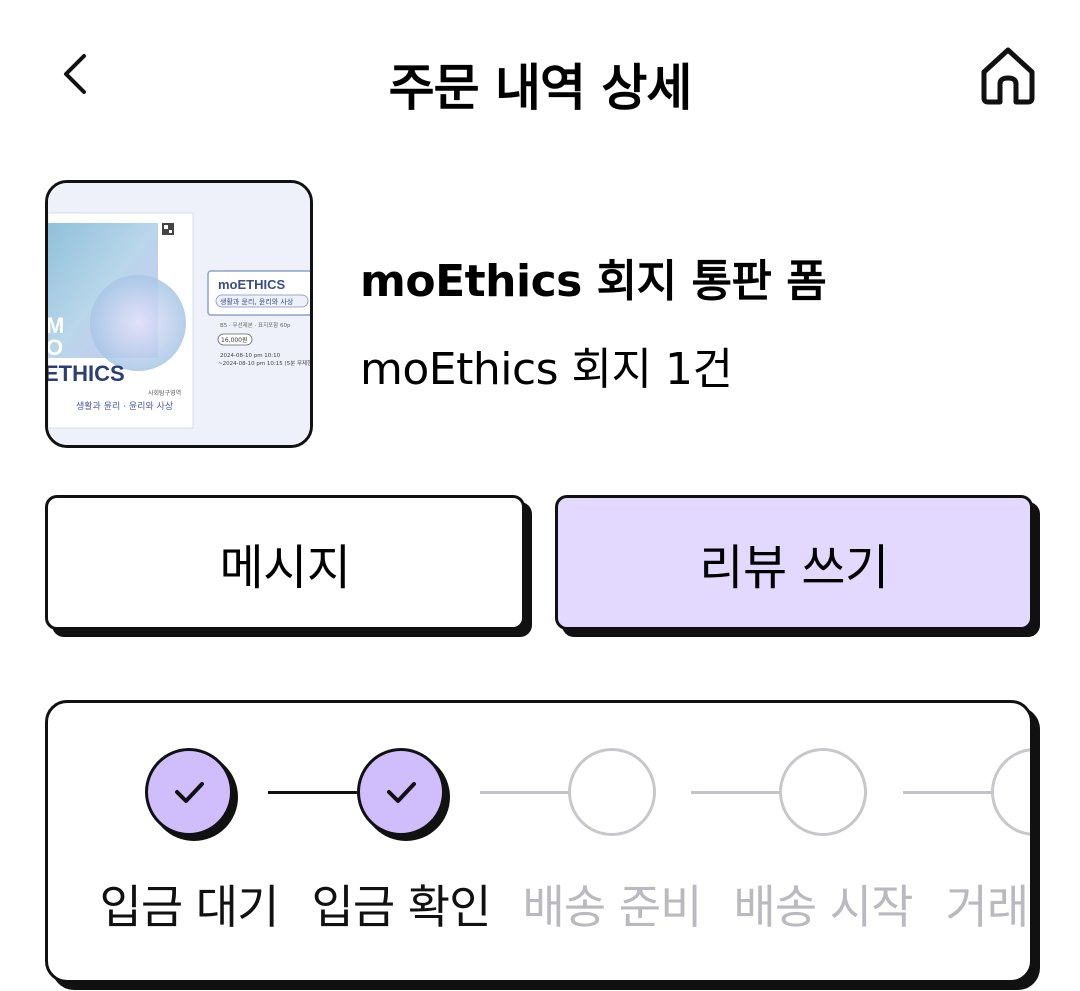 The width and height of the screenshot is (1080, 991). Describe the element at coordinates (124, 406) in the screenshot. I see `svg-text: 생활과 윤리 · 윤리와 사상` at that location.